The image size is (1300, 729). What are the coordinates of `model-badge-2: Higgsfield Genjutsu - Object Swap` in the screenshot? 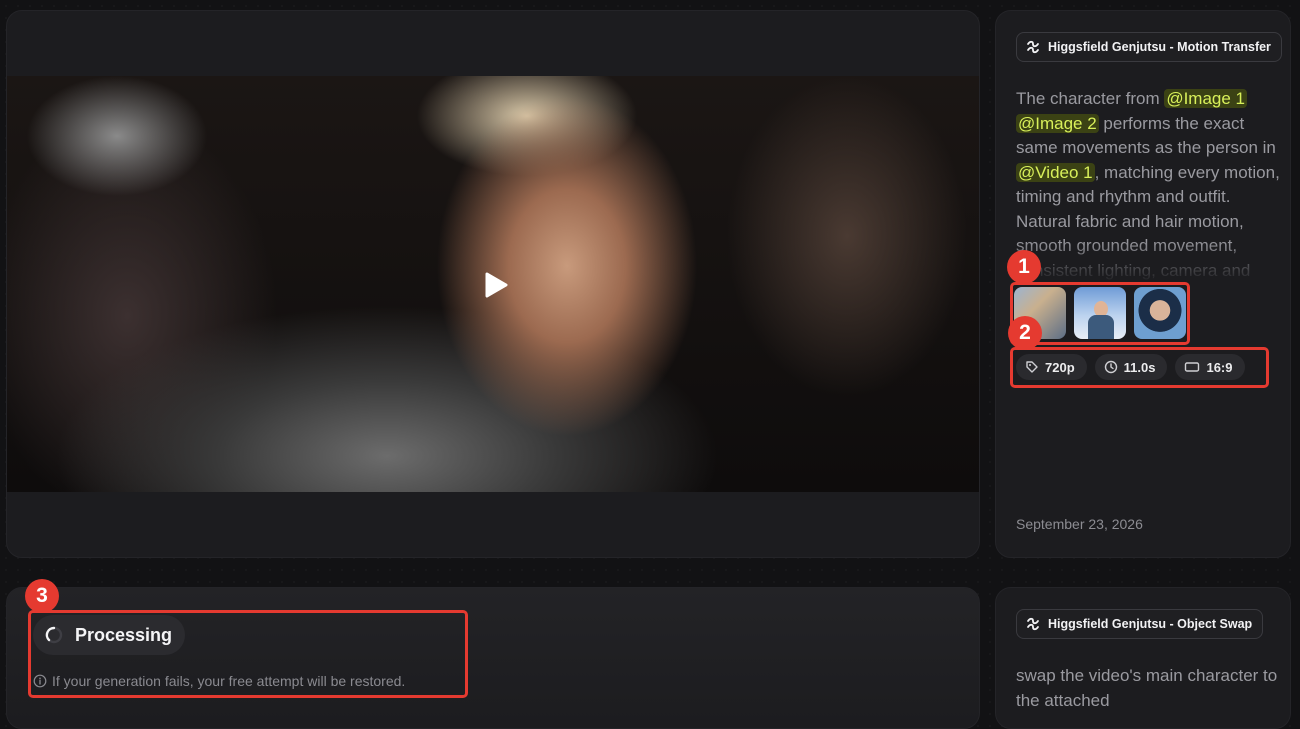 It's located at (1140, 624).